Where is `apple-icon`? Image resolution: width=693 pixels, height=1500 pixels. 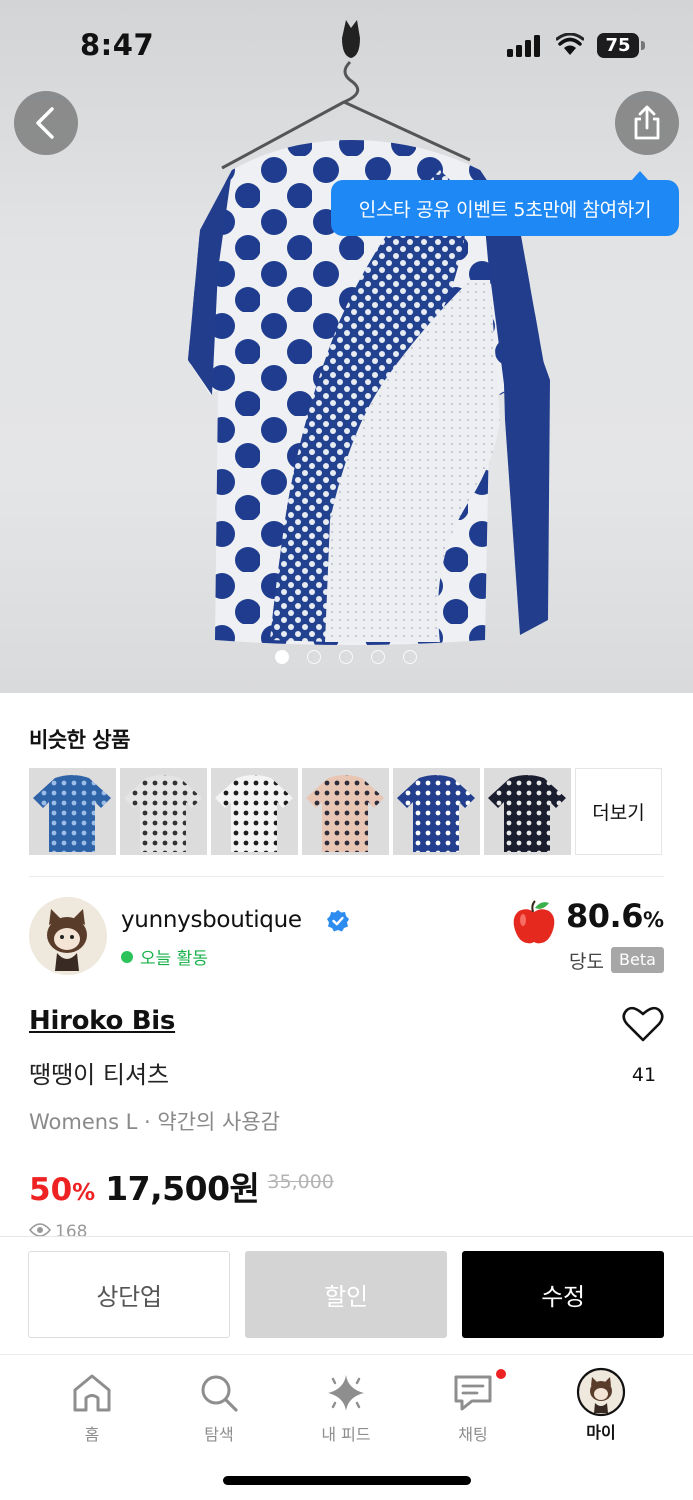
apple-icon is located at coordinates (534, 922).